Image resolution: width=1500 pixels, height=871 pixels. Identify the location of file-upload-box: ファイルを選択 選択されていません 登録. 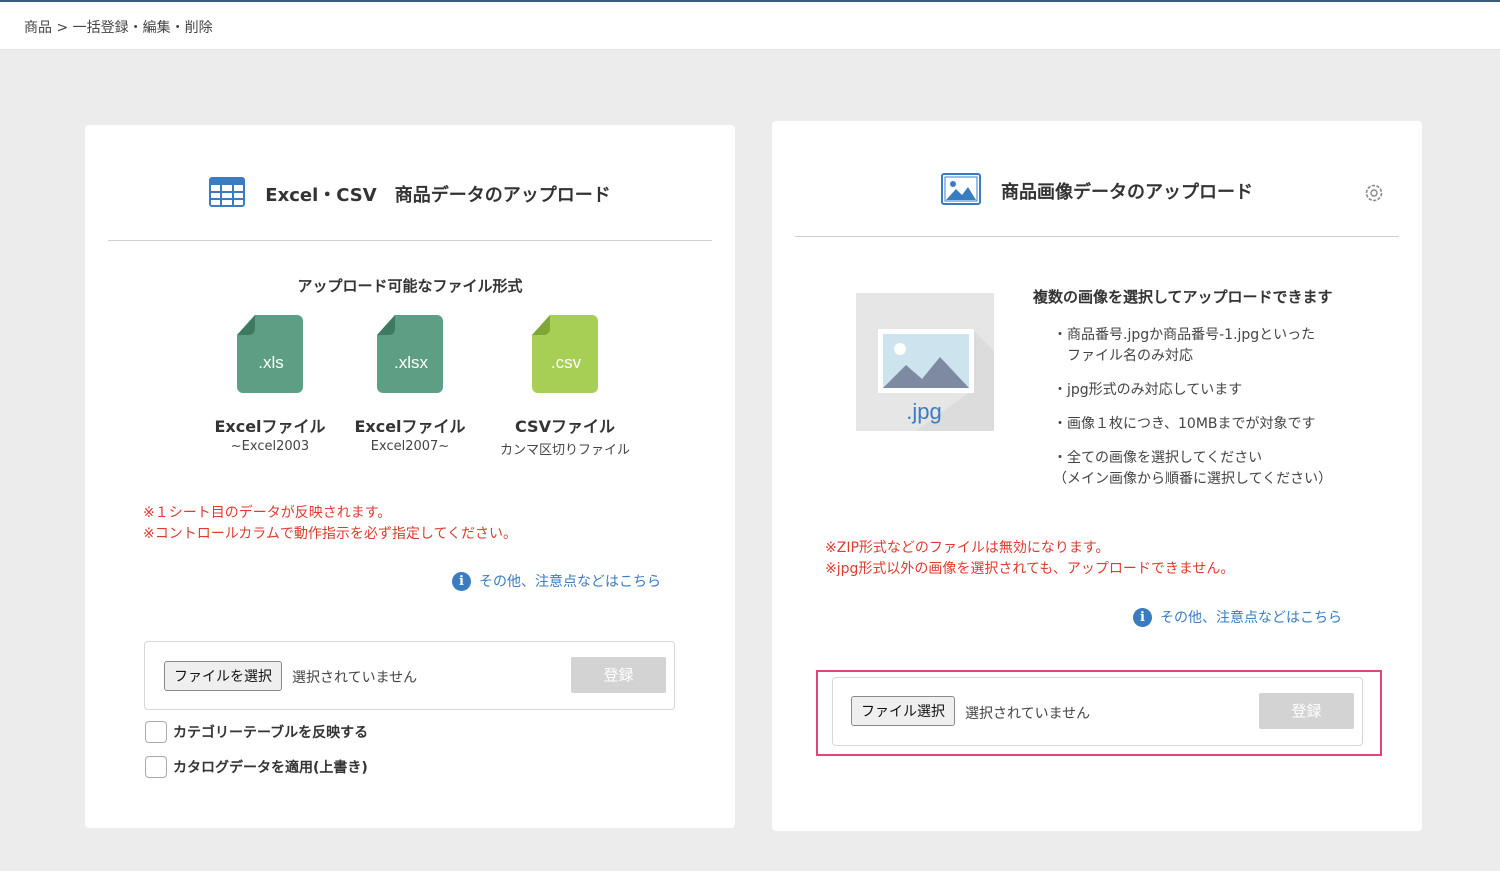
(409, 675).